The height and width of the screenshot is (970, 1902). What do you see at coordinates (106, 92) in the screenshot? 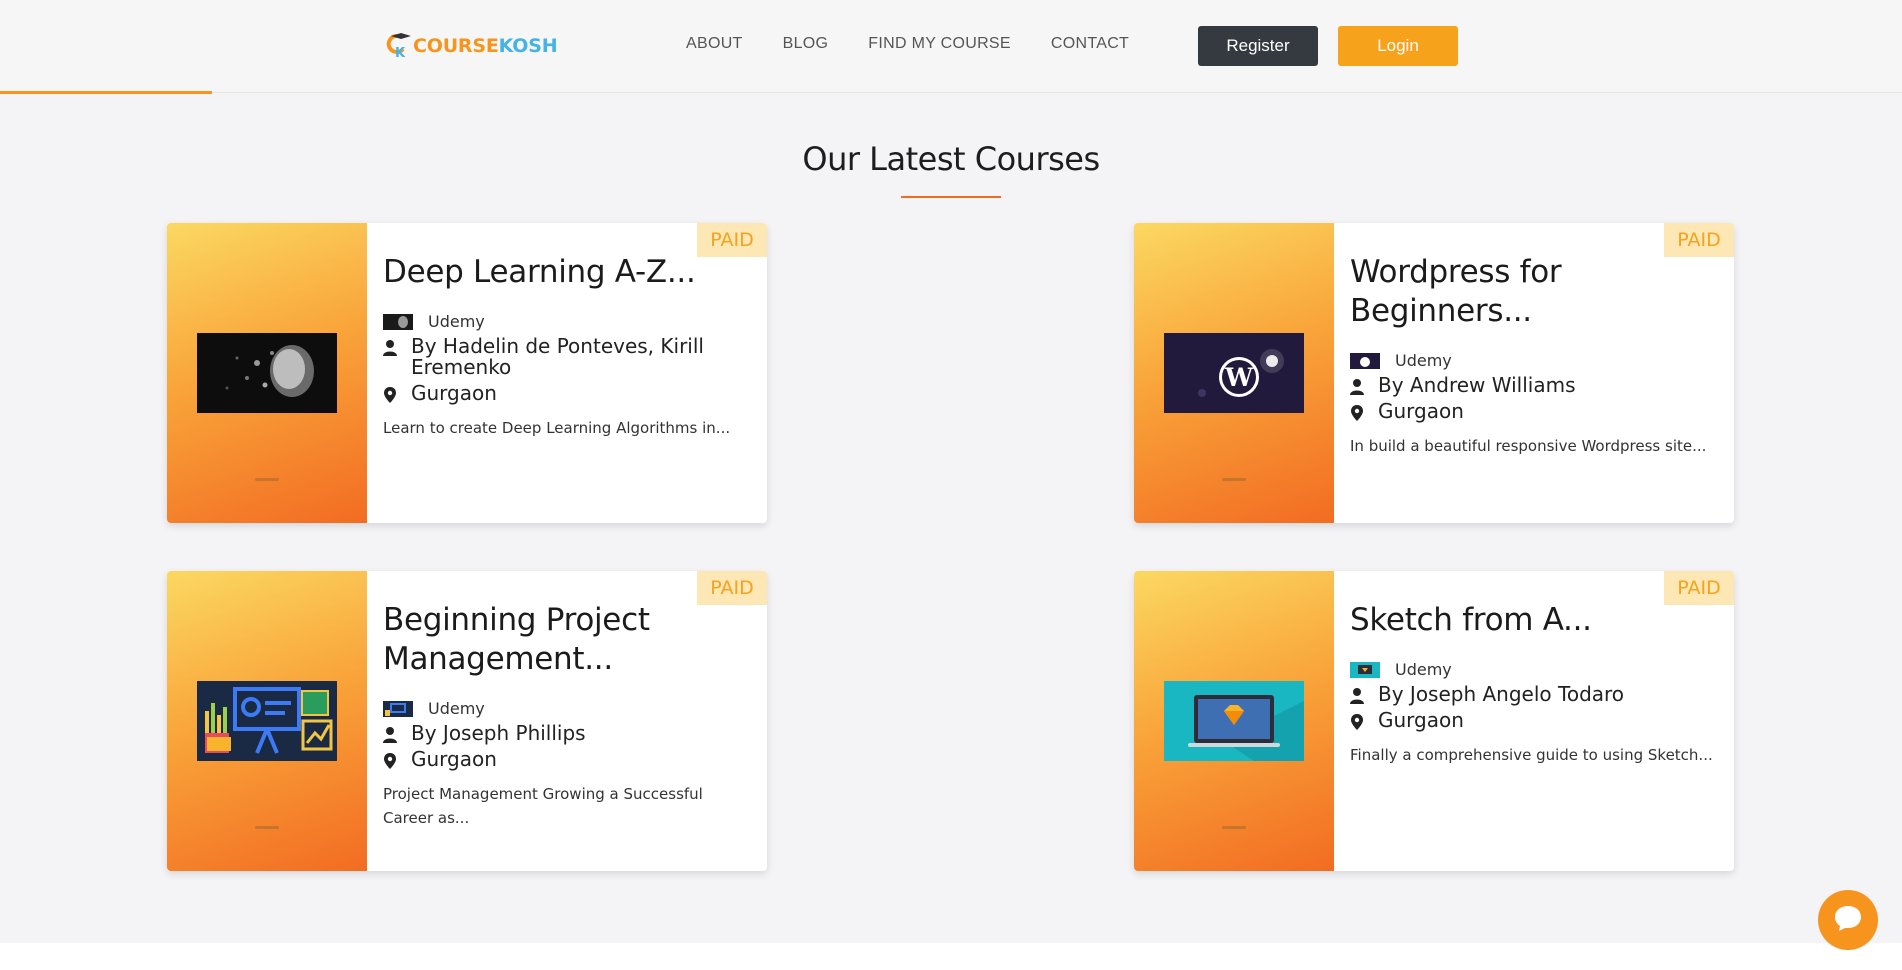
I see `scroll-progress-bar` at bounding box center [106, 92].